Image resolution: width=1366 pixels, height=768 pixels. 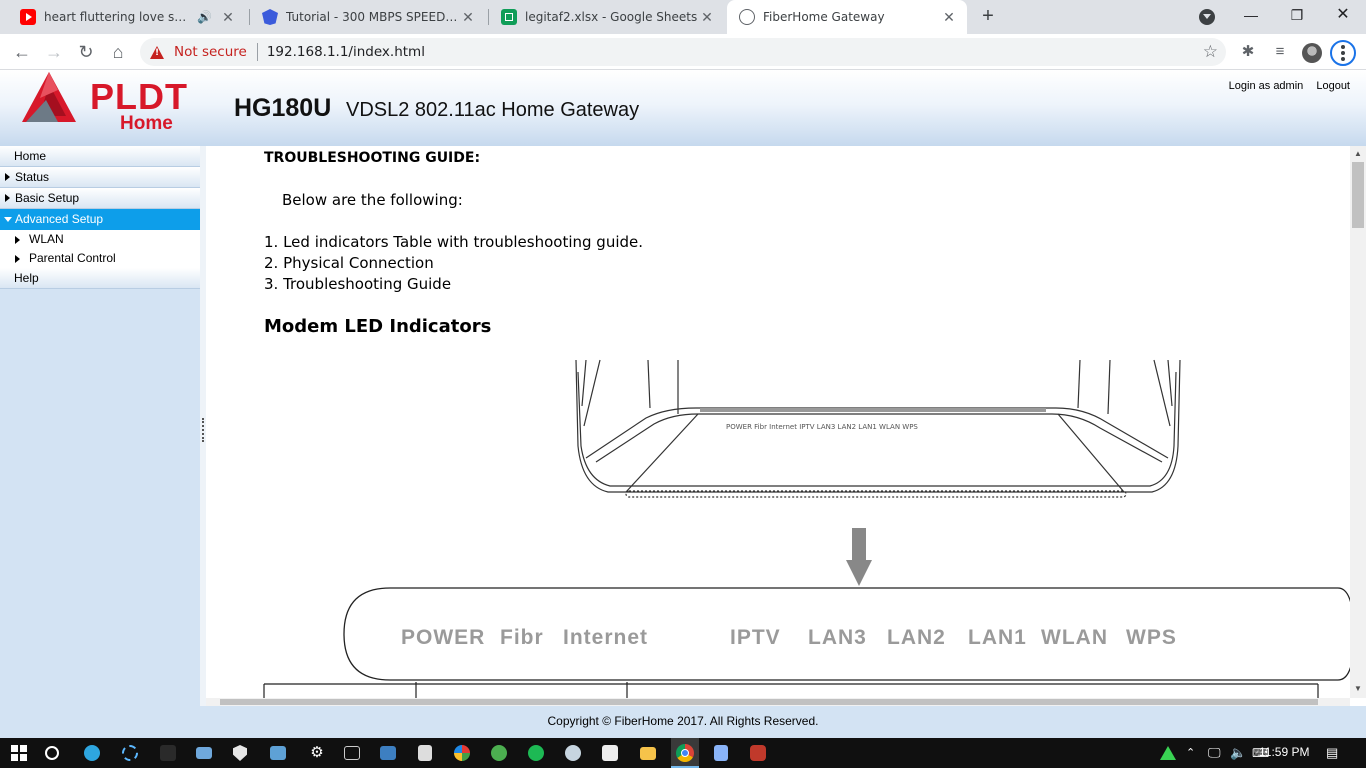 I want to click on down-arrow-icon, so click(x=859, y=557).